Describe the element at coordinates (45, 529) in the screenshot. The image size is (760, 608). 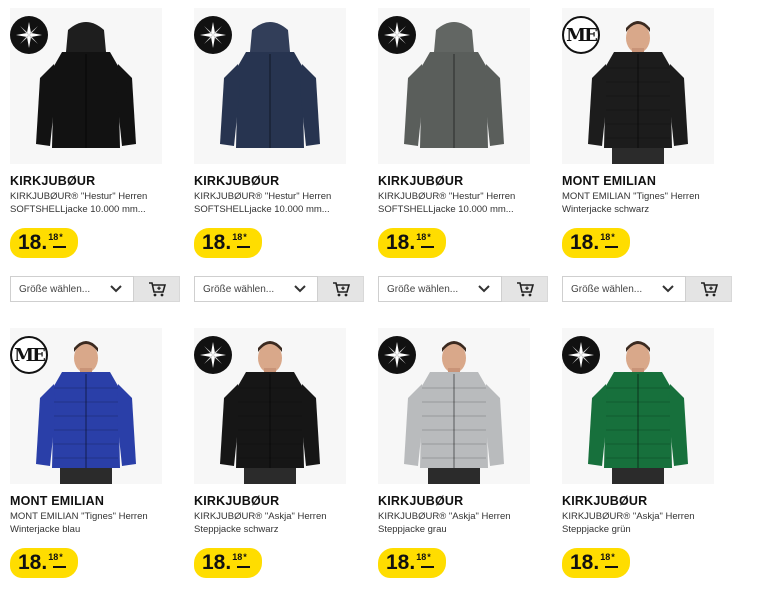
I see `product-title-line2: Winterjacke blau` at that location.